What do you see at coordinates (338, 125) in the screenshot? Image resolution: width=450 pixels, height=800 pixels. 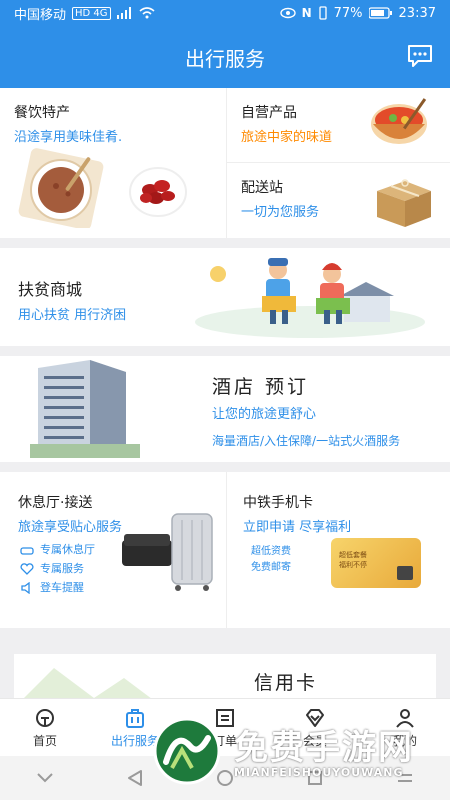 I see `self-product-card: 自营产品 旅途中家的味道` at bounding box center [338, 125].